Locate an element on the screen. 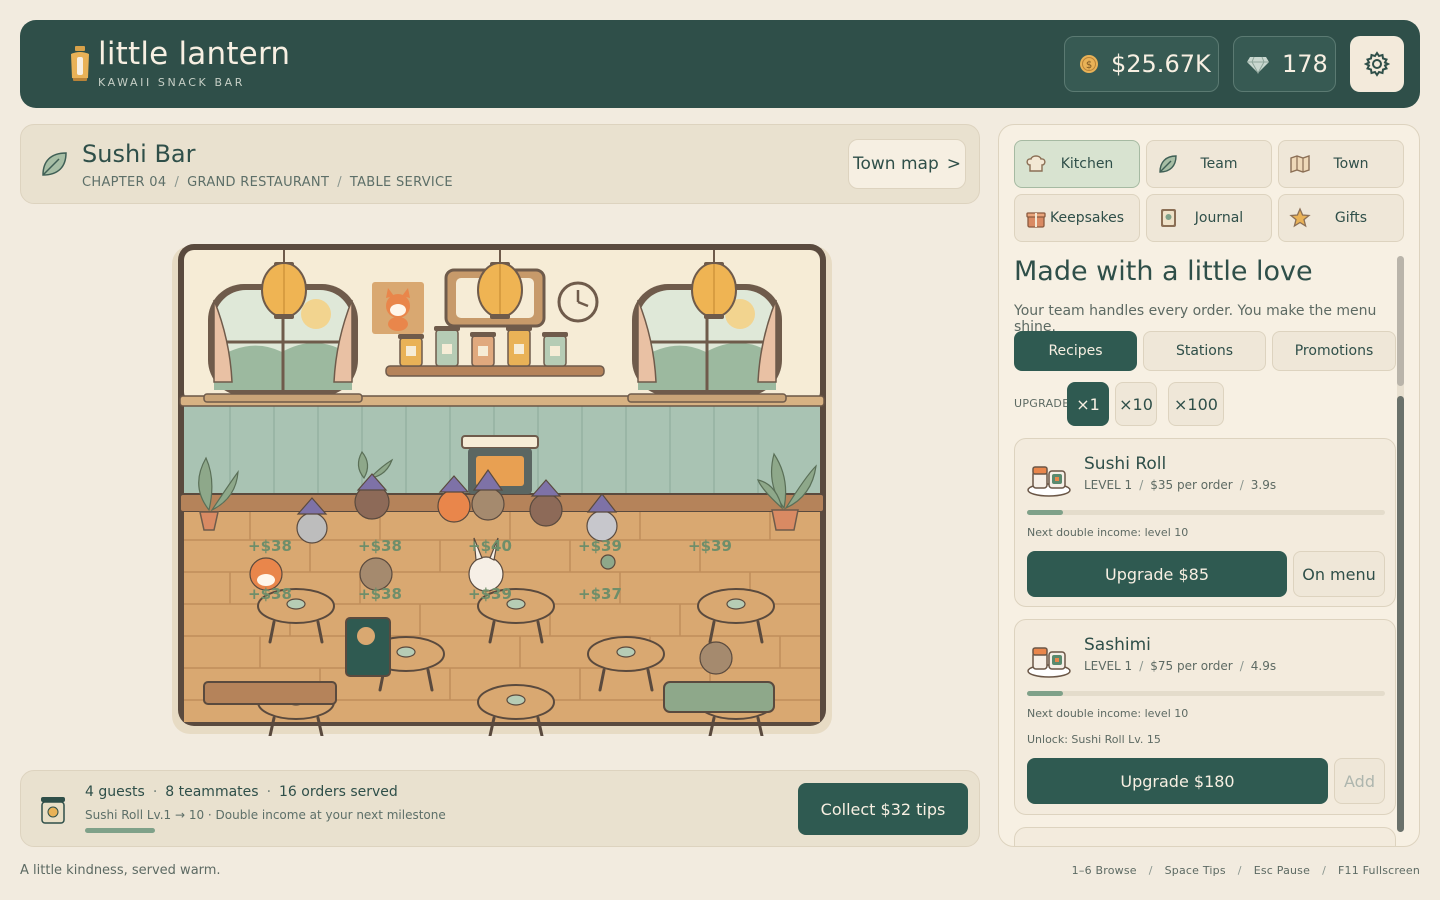 This screenshot has width=1440, height=900. breadcrumb-chapter: CHAPTER 04 is located at coordinates (124, 182).